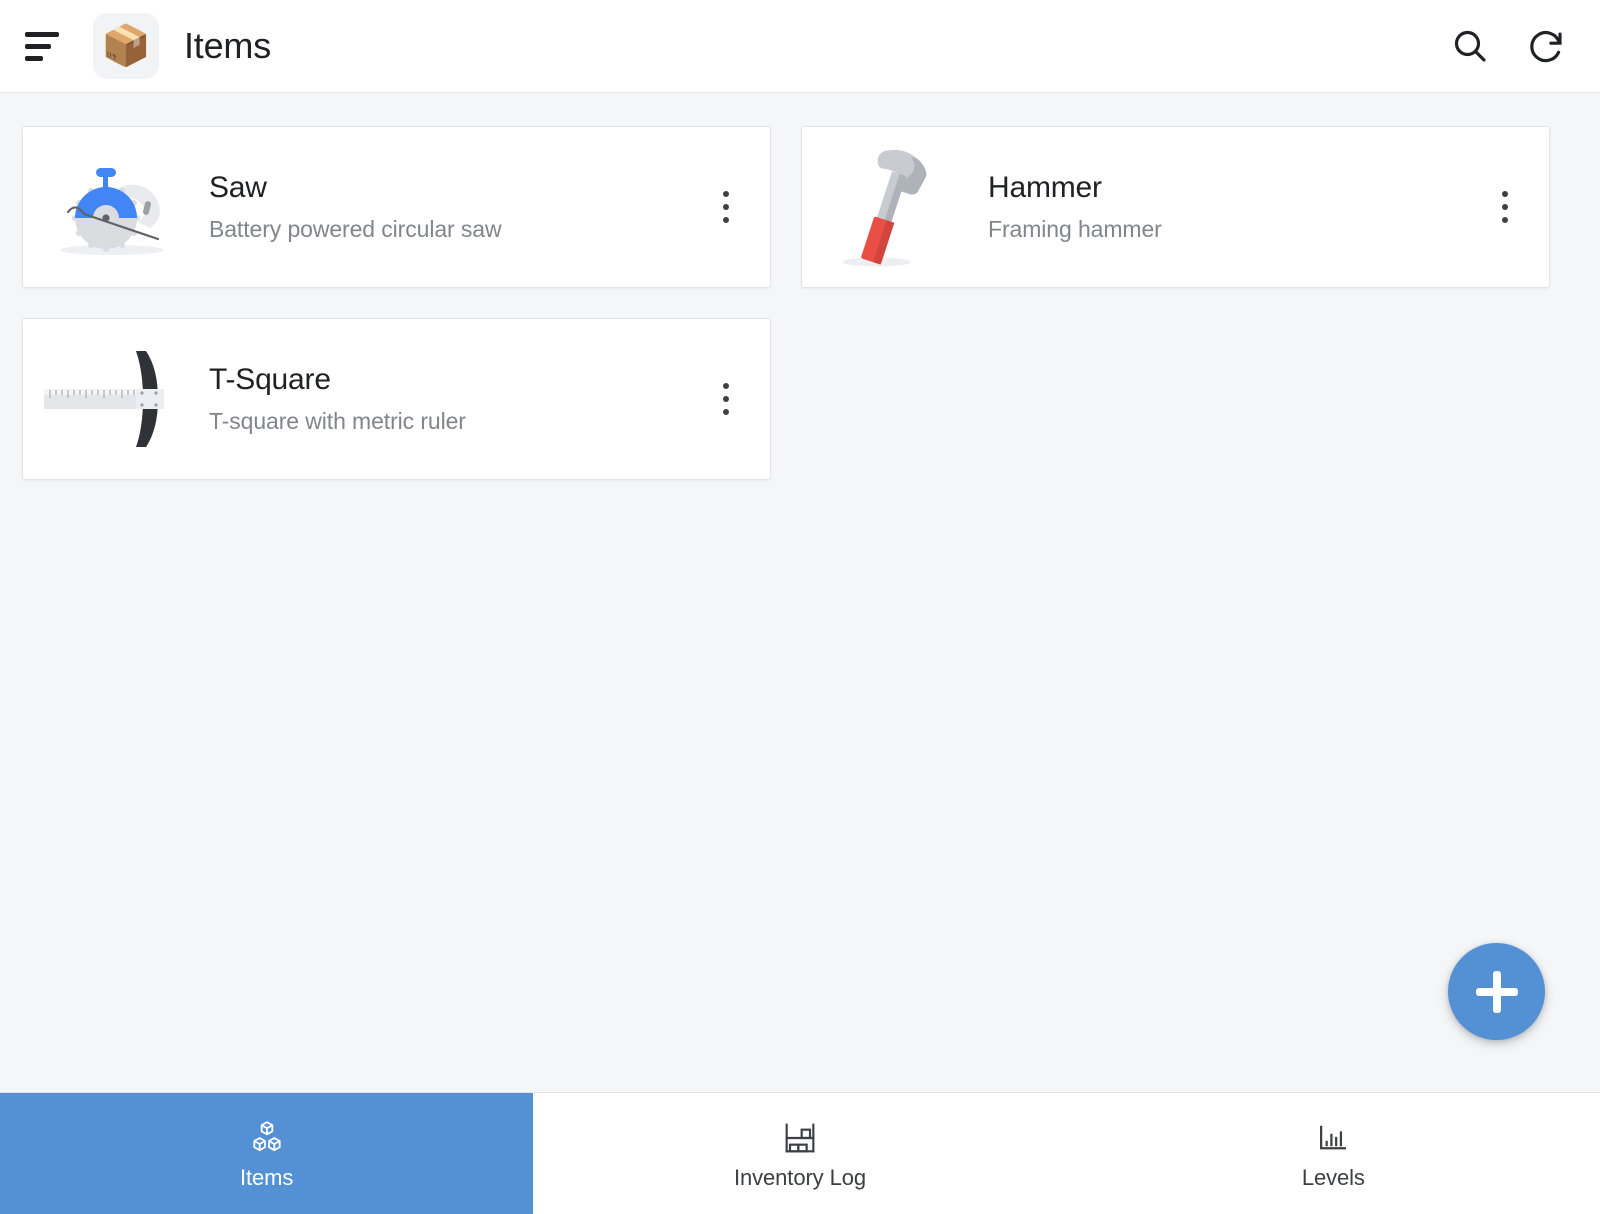 The height and width of the screenshot is (1214, 1600). Describe the element at coordinates (1546, 46) in the screenshot. I see `refresh-icon` at that location.